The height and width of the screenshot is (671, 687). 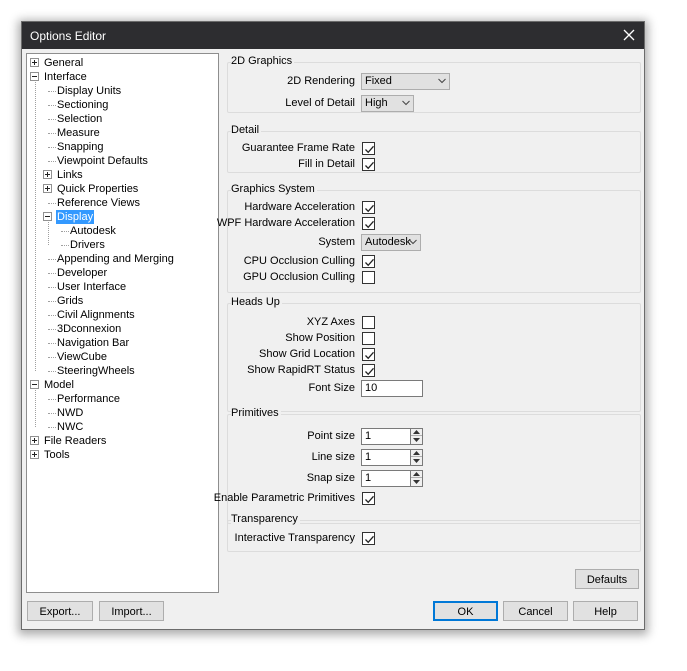 What do you see at coordinates (122, 133) in the screenshot?
I see `tree-item-measure: Measure` at bounding box center [122, 133].